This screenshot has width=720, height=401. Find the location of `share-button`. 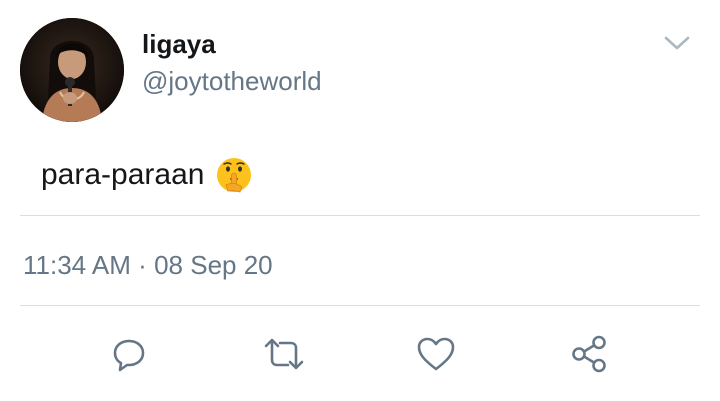

share-button is located at coordinates (589, 354).